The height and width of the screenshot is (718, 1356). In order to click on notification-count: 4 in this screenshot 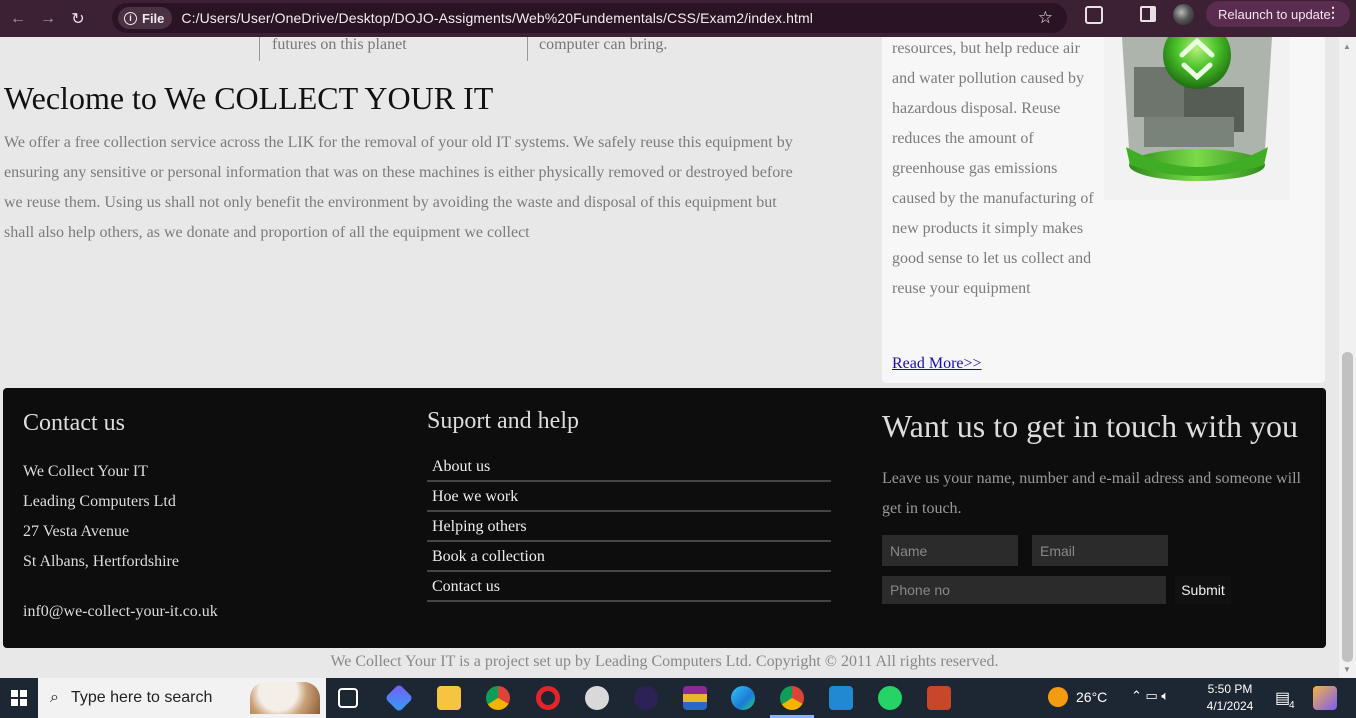, I will do `click(1292, 705)`.